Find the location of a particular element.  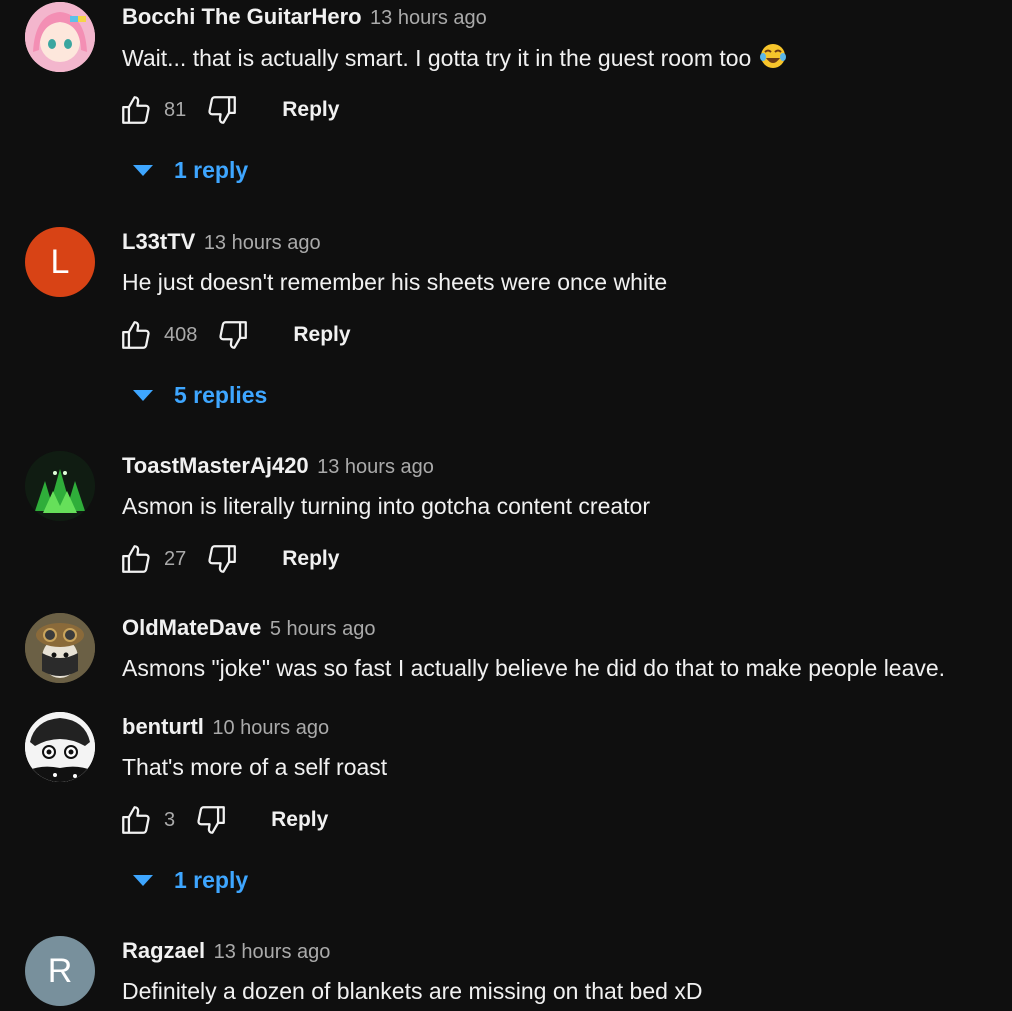

comment-actions: 408 Reply is located at coordinates (234, 335).